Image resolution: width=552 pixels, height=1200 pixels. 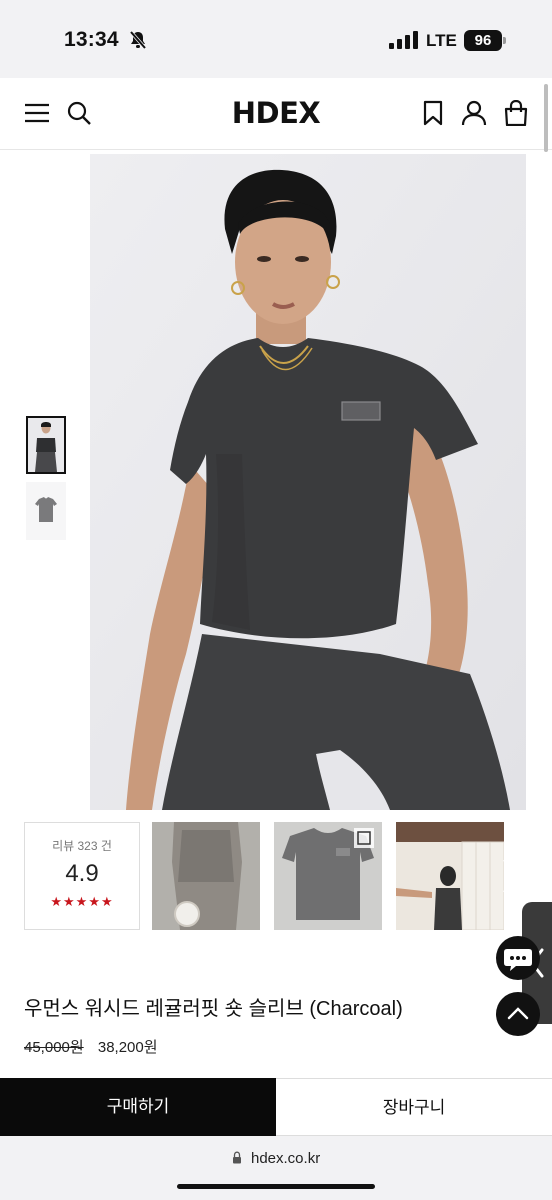 I want to click on review-stars: ★★★★★, so click(x=82, y=901).